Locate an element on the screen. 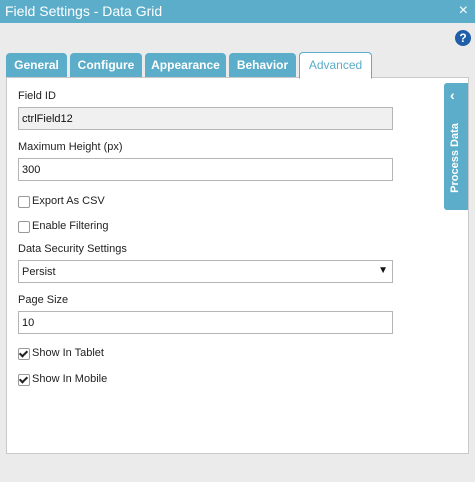  data-security-value: Persist is located at coordinates (39, 272).